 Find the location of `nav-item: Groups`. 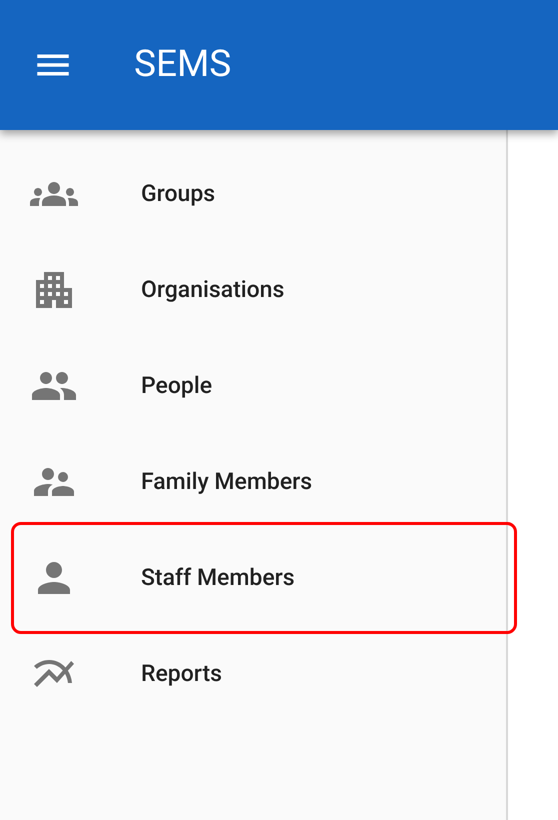

nav-item: Groups is located at coordinates (264, 194).